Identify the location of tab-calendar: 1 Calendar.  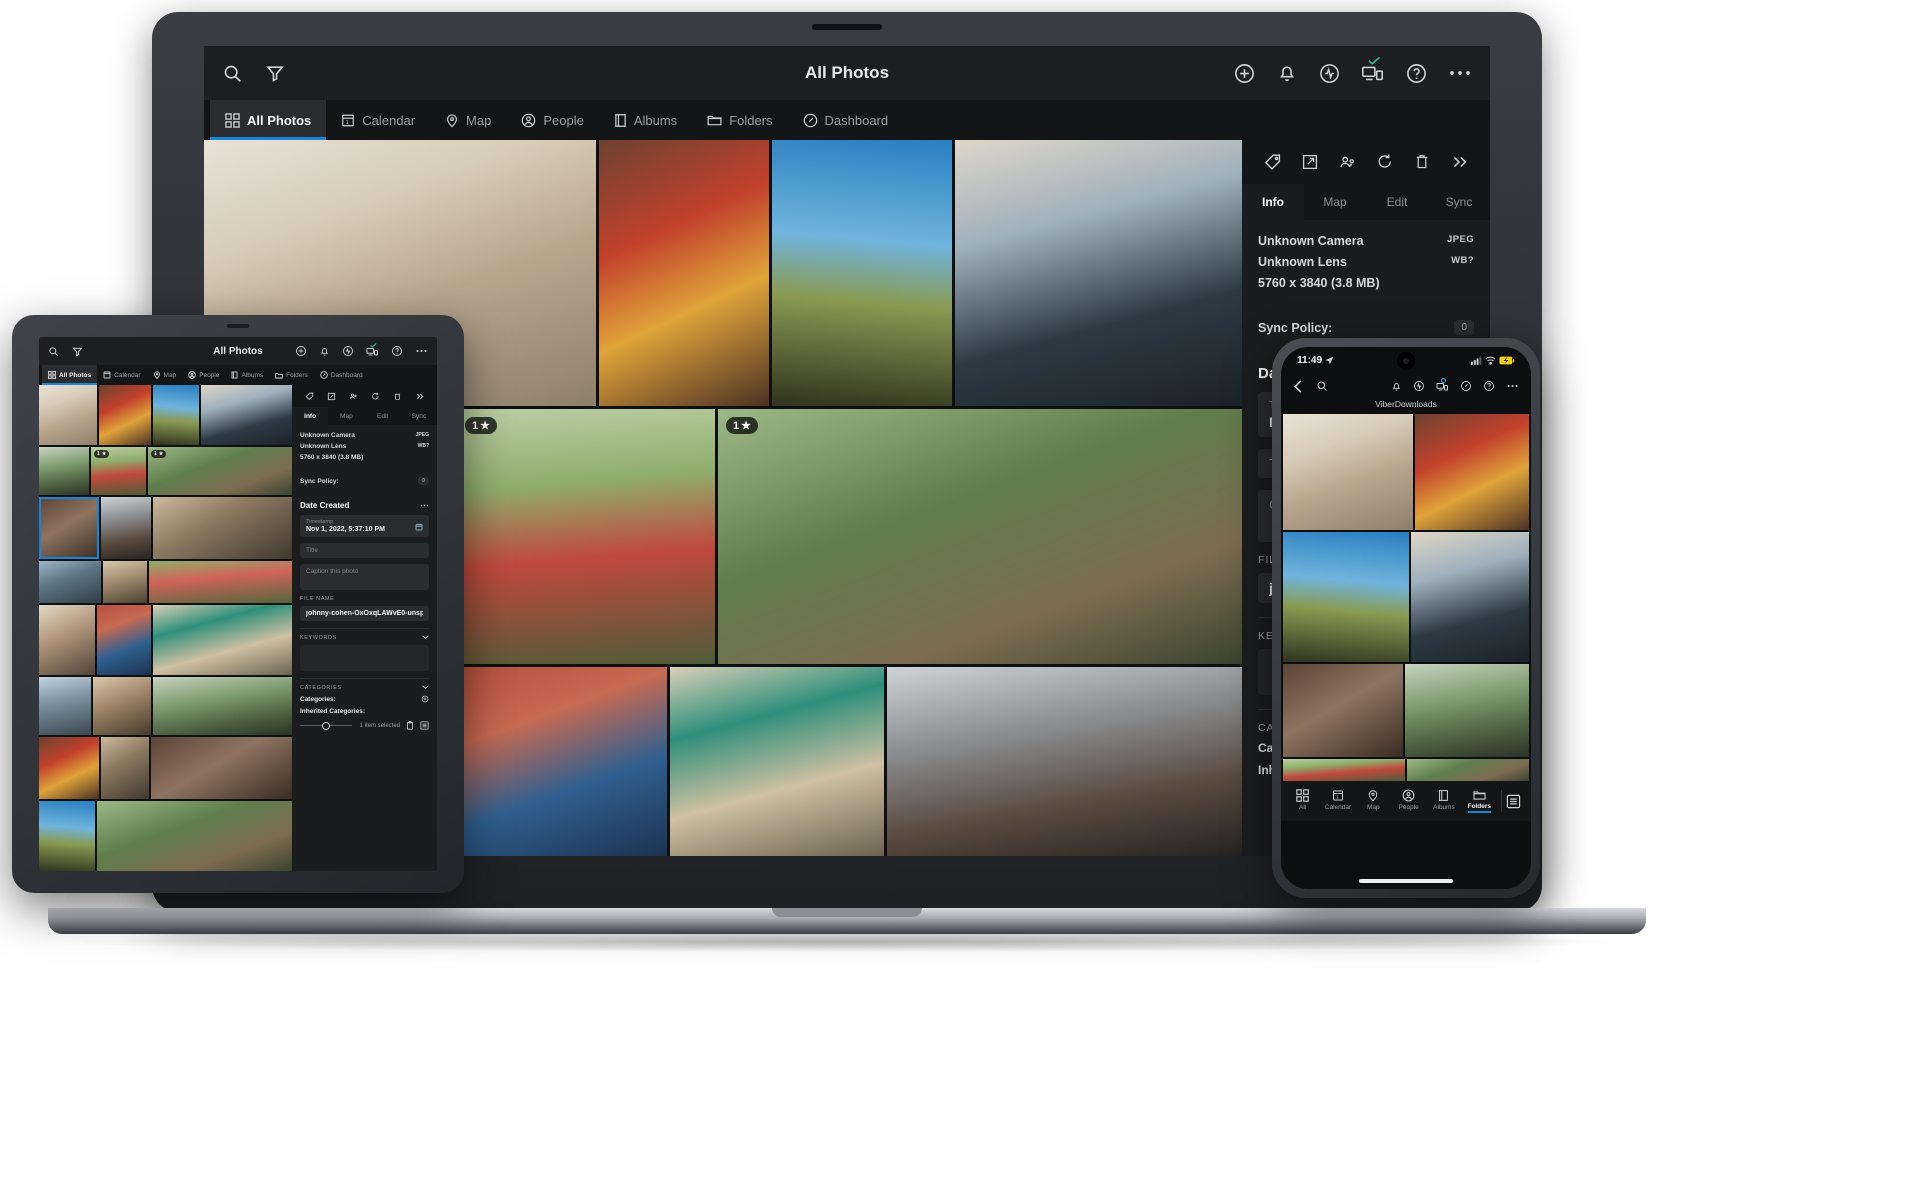
(378, 120).